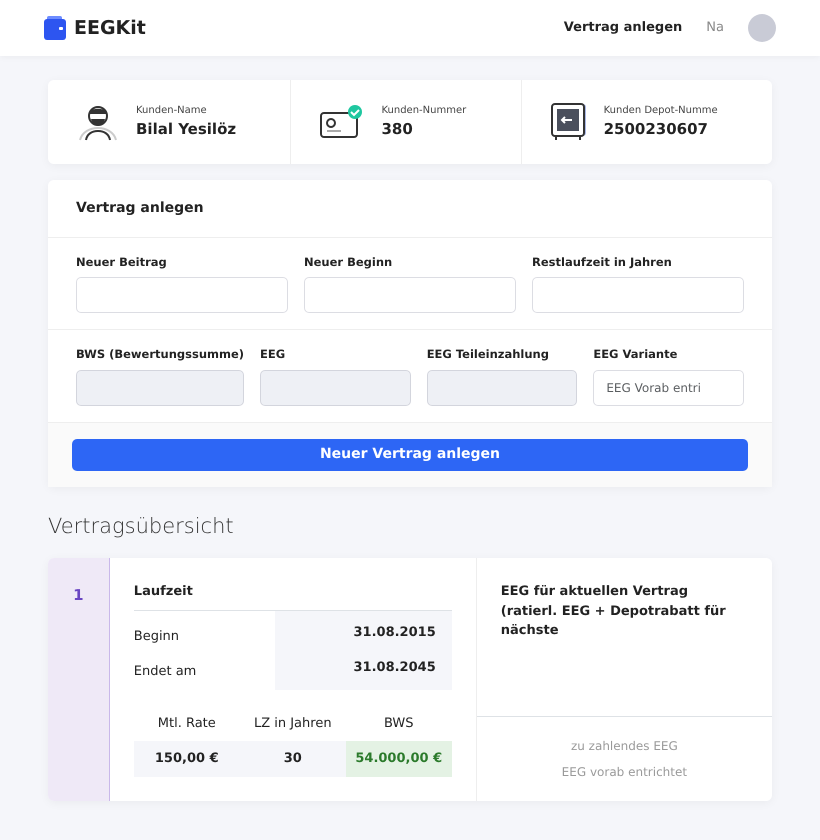 The width and height of the screenshot is (820, 840). I want to click on date-value: 31.08.2015, so click(394, 633).